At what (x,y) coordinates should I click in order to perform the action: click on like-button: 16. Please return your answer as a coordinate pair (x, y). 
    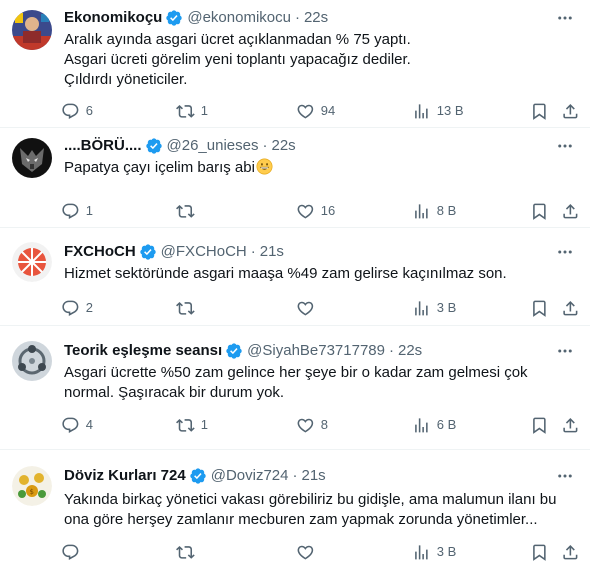
    Looking at the image, I should click on (315, 211).